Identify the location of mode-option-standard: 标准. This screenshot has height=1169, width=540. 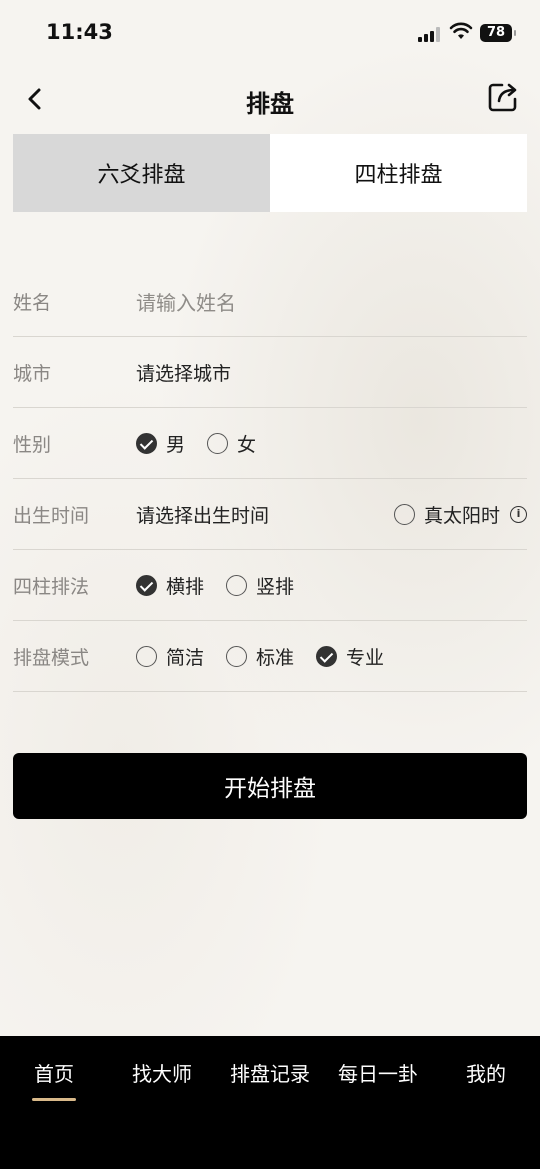
(260, 656).